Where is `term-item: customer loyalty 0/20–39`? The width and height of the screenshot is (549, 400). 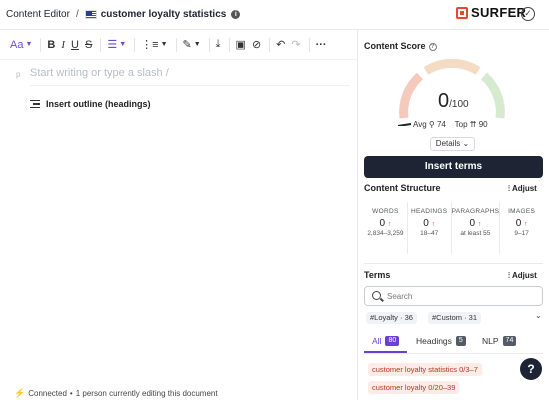
term-item: customer loyalty 0/20–39 is located at coordinates (414, 387).